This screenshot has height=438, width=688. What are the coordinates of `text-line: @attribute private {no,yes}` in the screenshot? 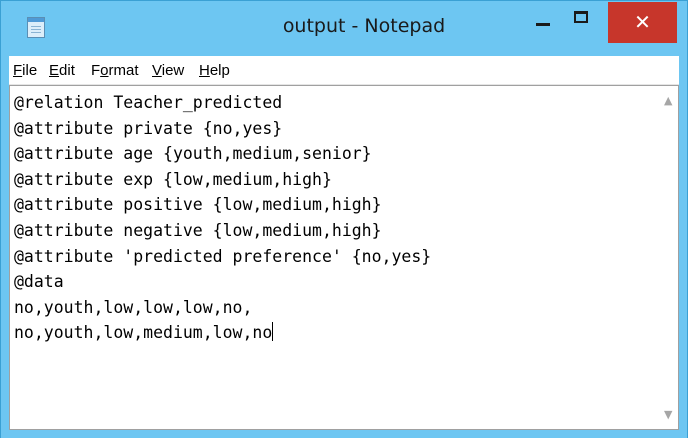 It's located at (148, 128).